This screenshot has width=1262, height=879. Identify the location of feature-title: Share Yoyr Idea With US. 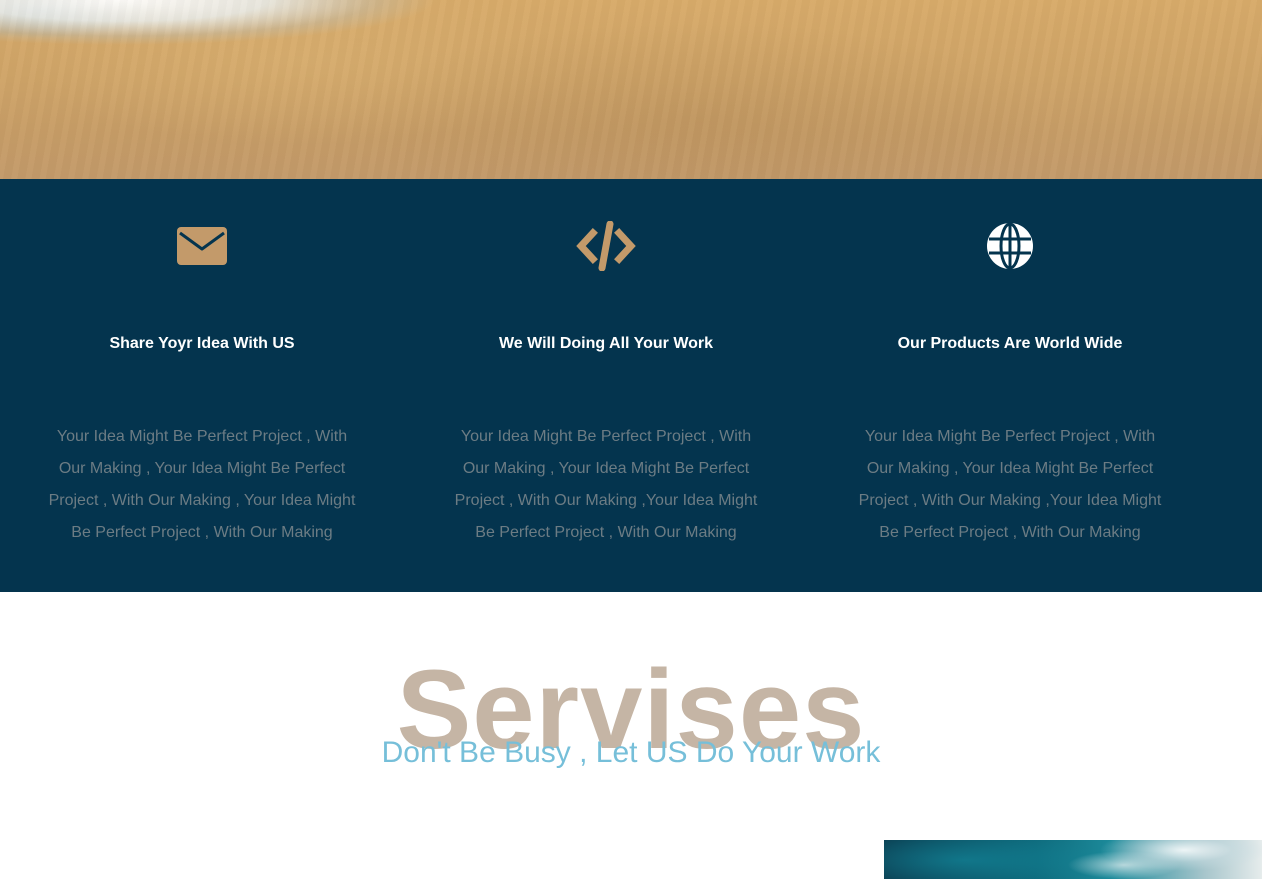
(202, 343).